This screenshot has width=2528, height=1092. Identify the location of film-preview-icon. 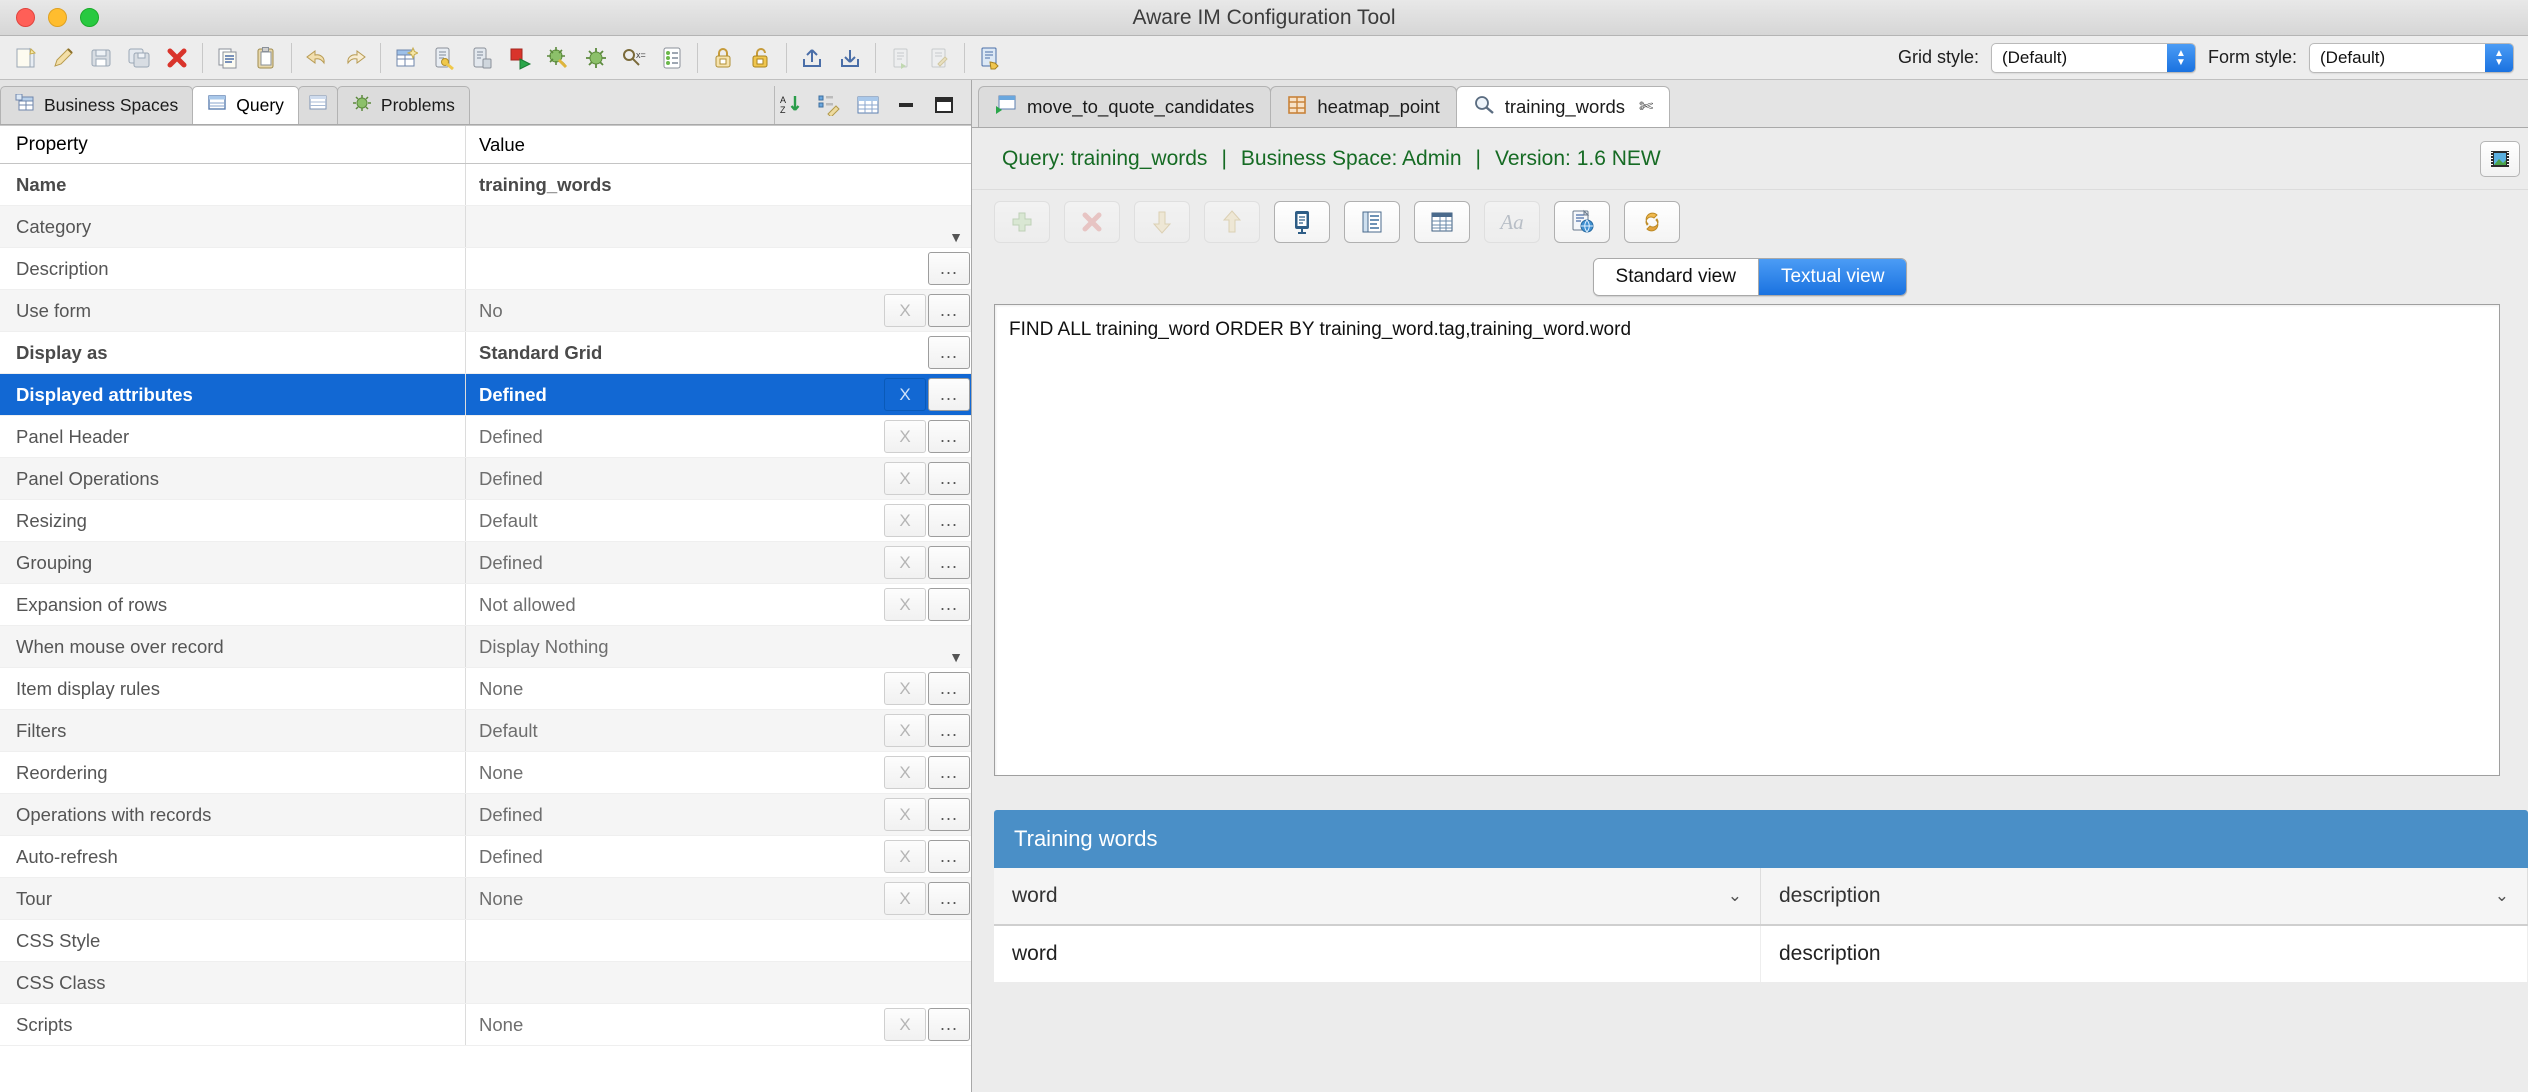
(2500, 158).